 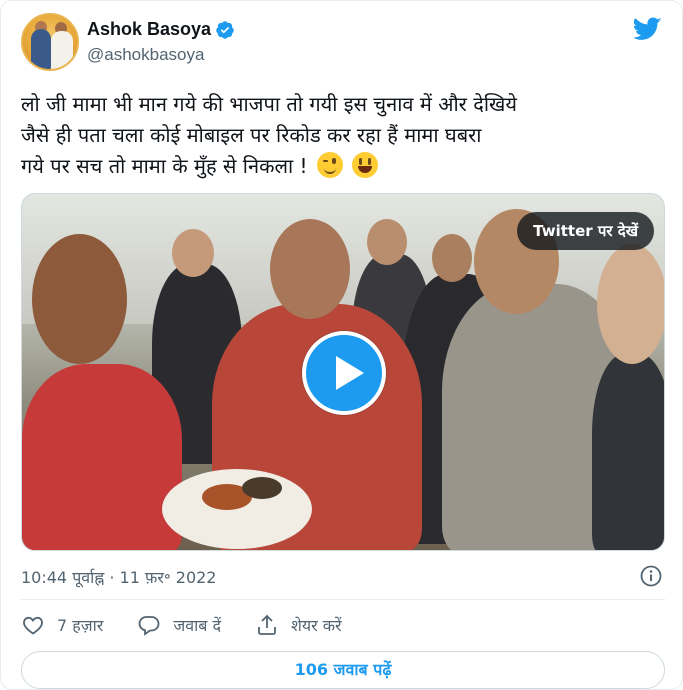 I want to click on avatar, so click(x=50, y=42).